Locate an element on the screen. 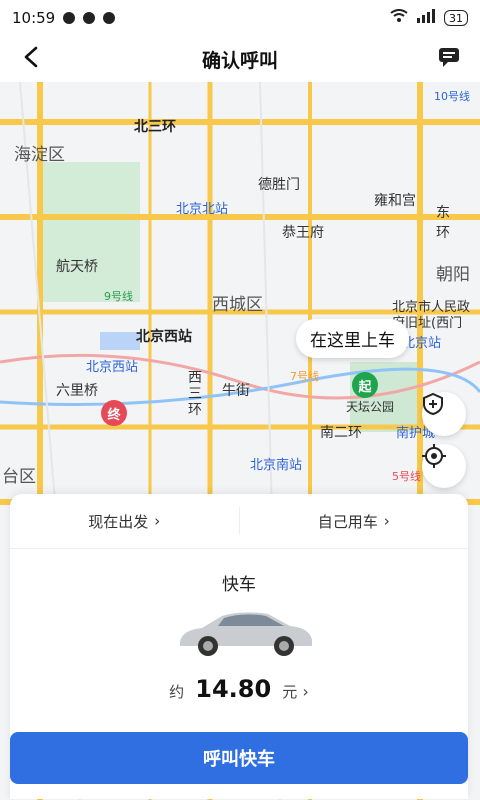 The image size is (480, 800). chevron-left-icon is located at coordinates (32, 59).